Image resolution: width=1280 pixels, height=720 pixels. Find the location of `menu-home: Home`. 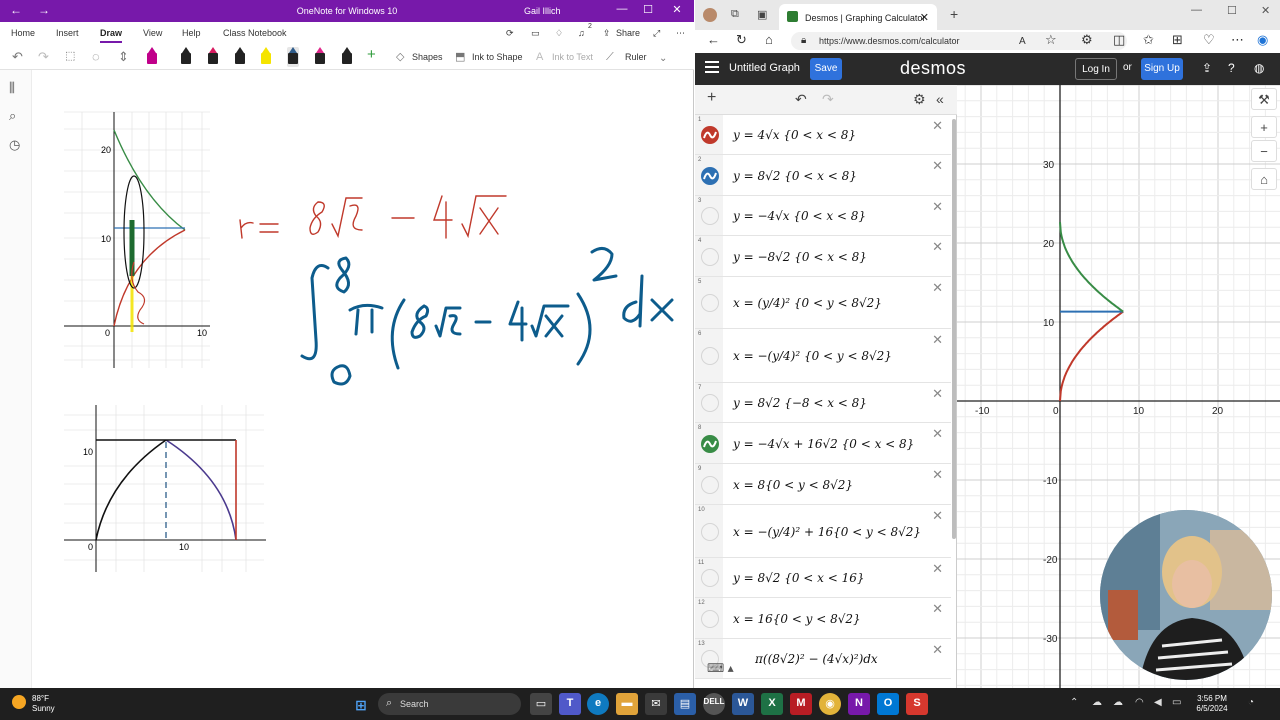

menu-home: Home is located at coordinates (23, 33).